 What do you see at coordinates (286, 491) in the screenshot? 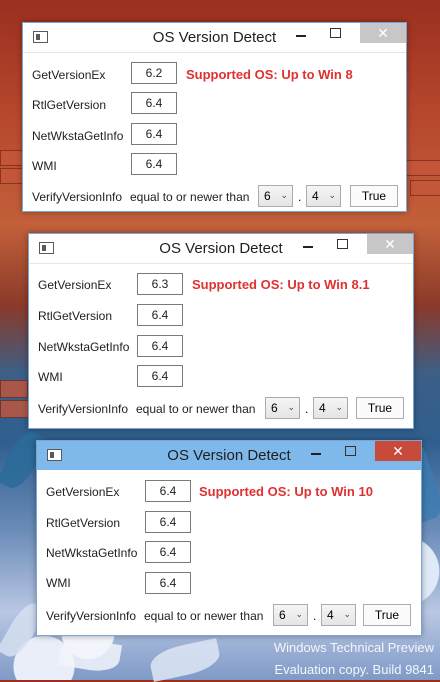
I see `supported-os-text: Supported OS: Up to Win 10` at bounding box center [286, 491].